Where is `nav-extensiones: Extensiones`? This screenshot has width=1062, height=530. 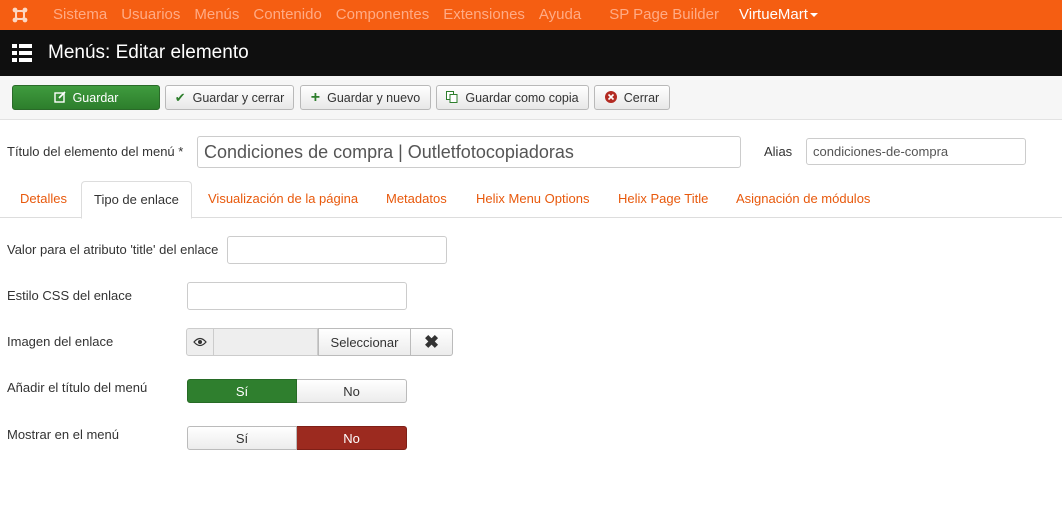
nav-extensiones: Extensiones is located at coordinates (484, 15).